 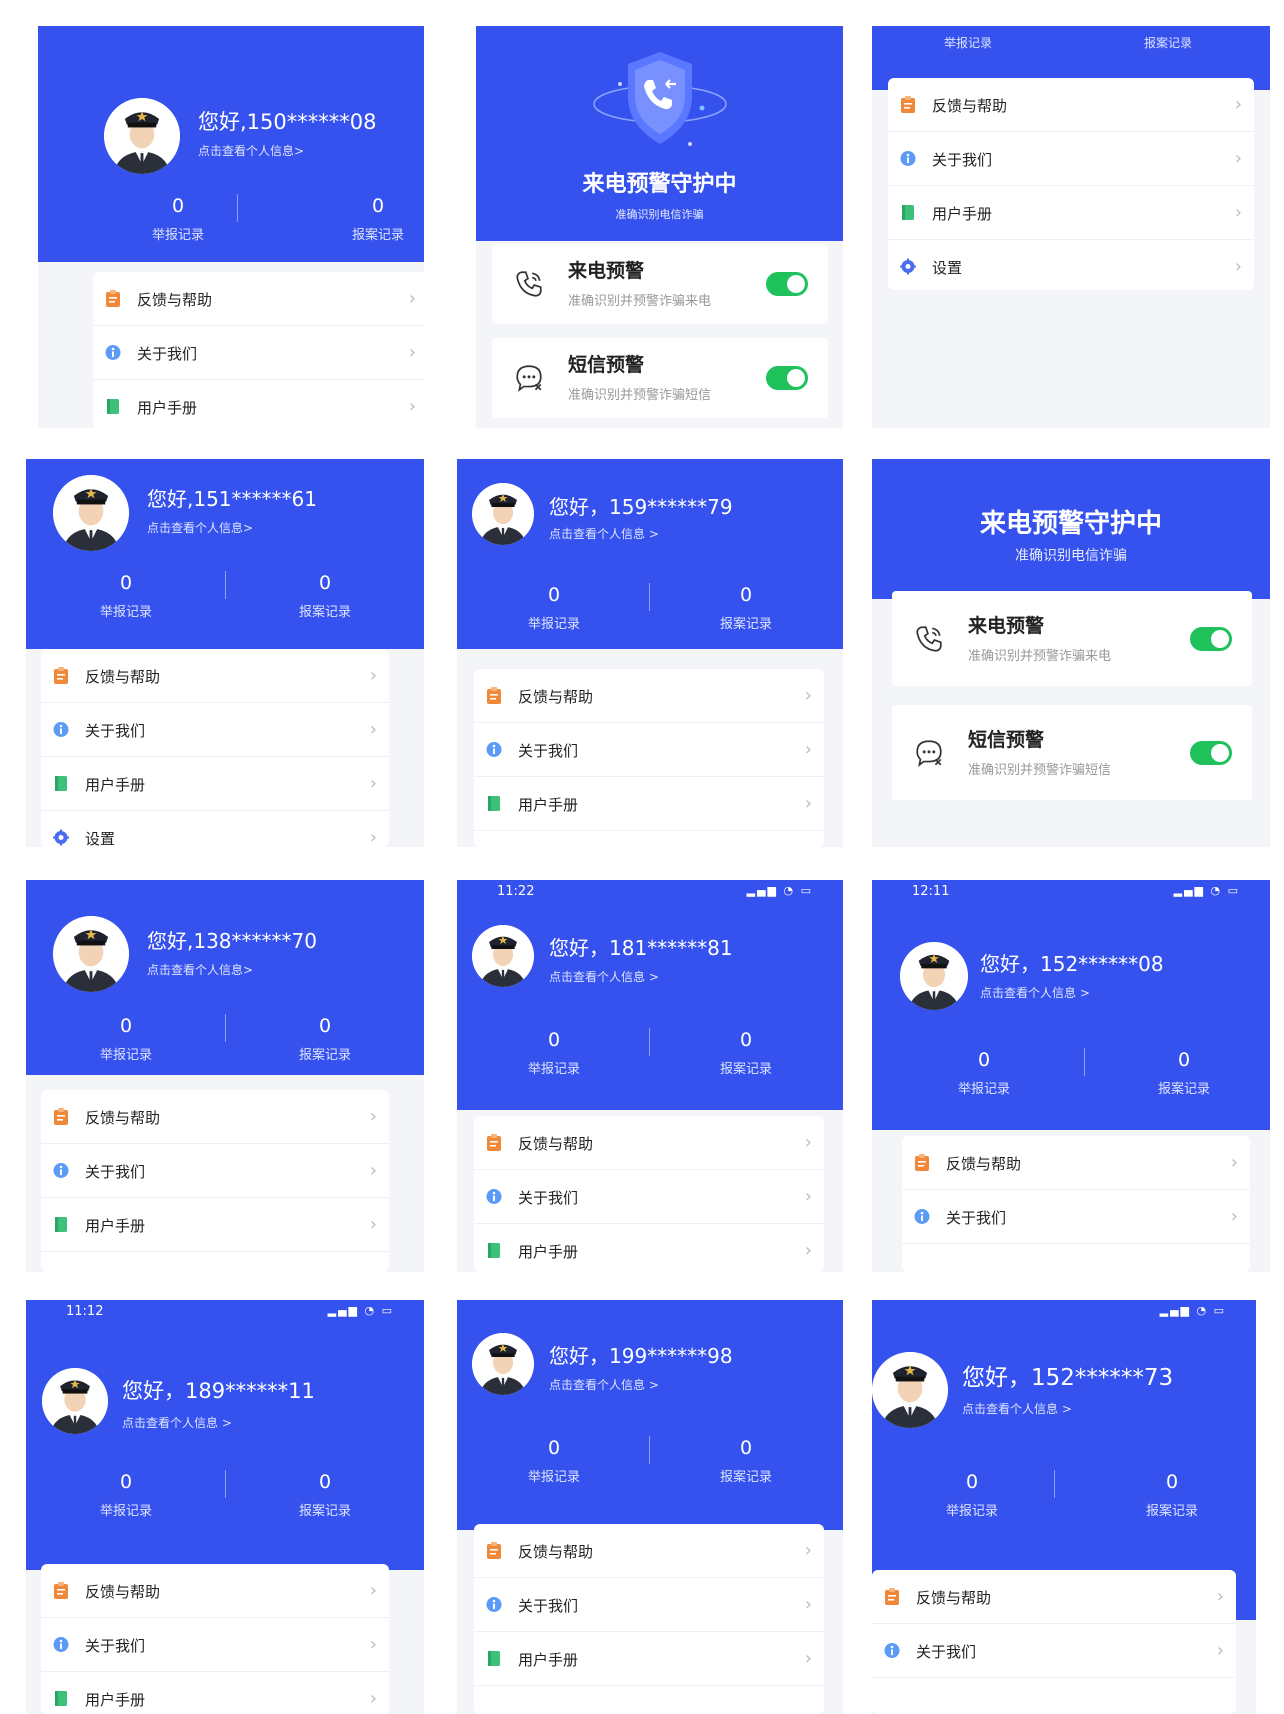 What do you see at coordinates (968, 42) in the screenshot?
I see `tab-report-records: 举报记录` at bounding box center [968, 42].